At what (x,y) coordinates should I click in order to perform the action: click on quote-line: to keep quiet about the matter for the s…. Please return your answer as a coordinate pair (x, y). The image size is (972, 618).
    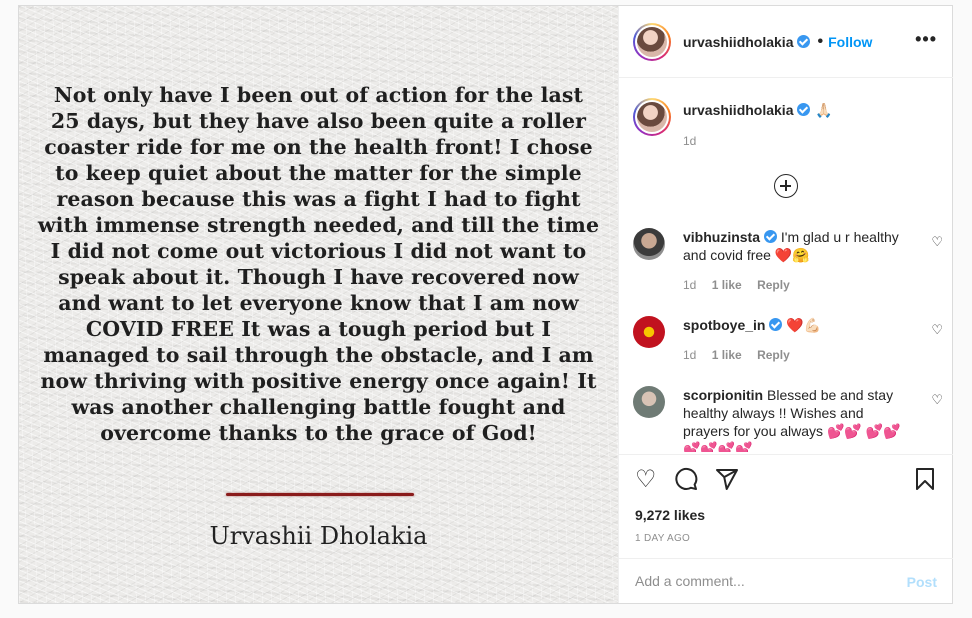
    Looking at the image, I should click on (318, 173).